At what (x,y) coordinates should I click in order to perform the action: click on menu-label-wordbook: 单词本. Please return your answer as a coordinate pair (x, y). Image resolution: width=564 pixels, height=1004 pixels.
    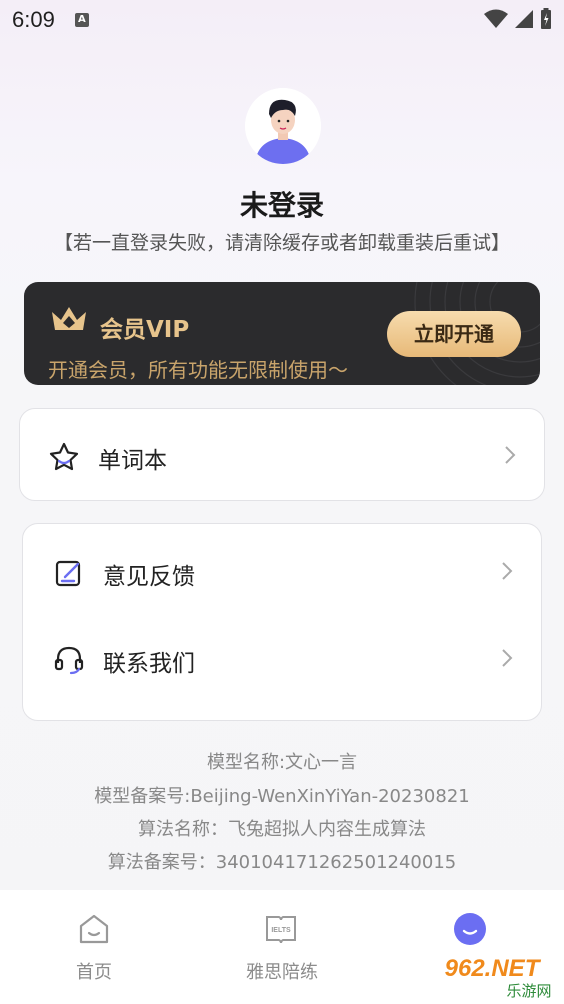
    Looking at the image, I should click on (132, 461).